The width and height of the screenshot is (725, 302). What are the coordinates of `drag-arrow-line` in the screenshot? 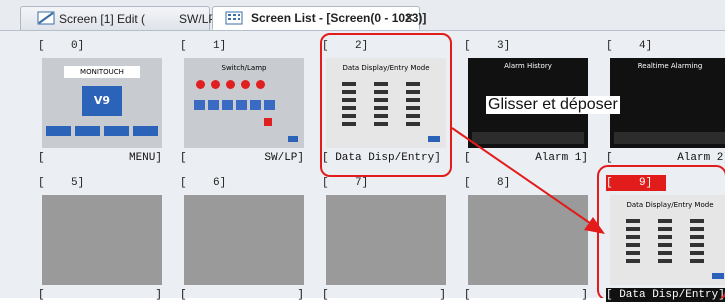 It's located at (526, 179).